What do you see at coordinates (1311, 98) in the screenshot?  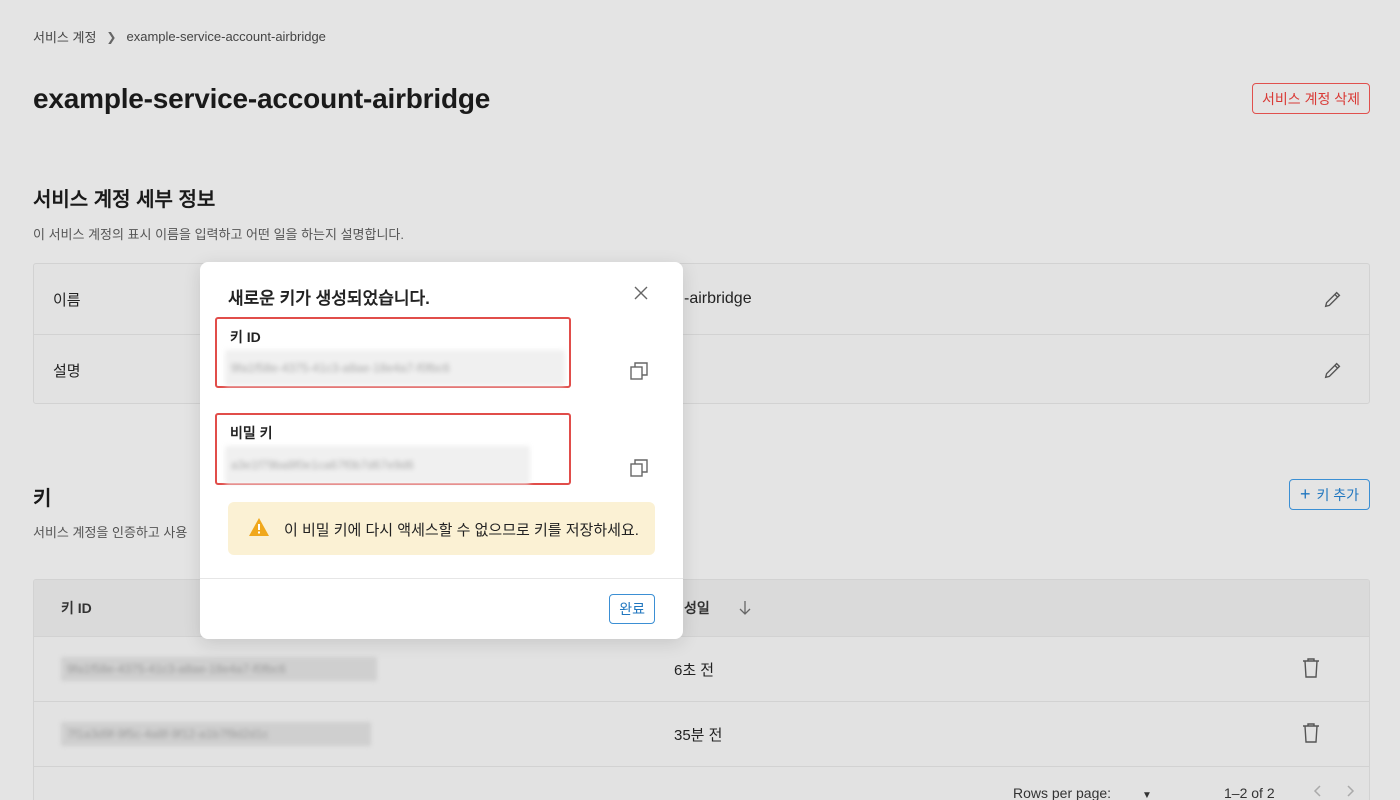 I see `delete-service-account-button: 서비스 계정 삭제` at bounding box center [1311, 98].